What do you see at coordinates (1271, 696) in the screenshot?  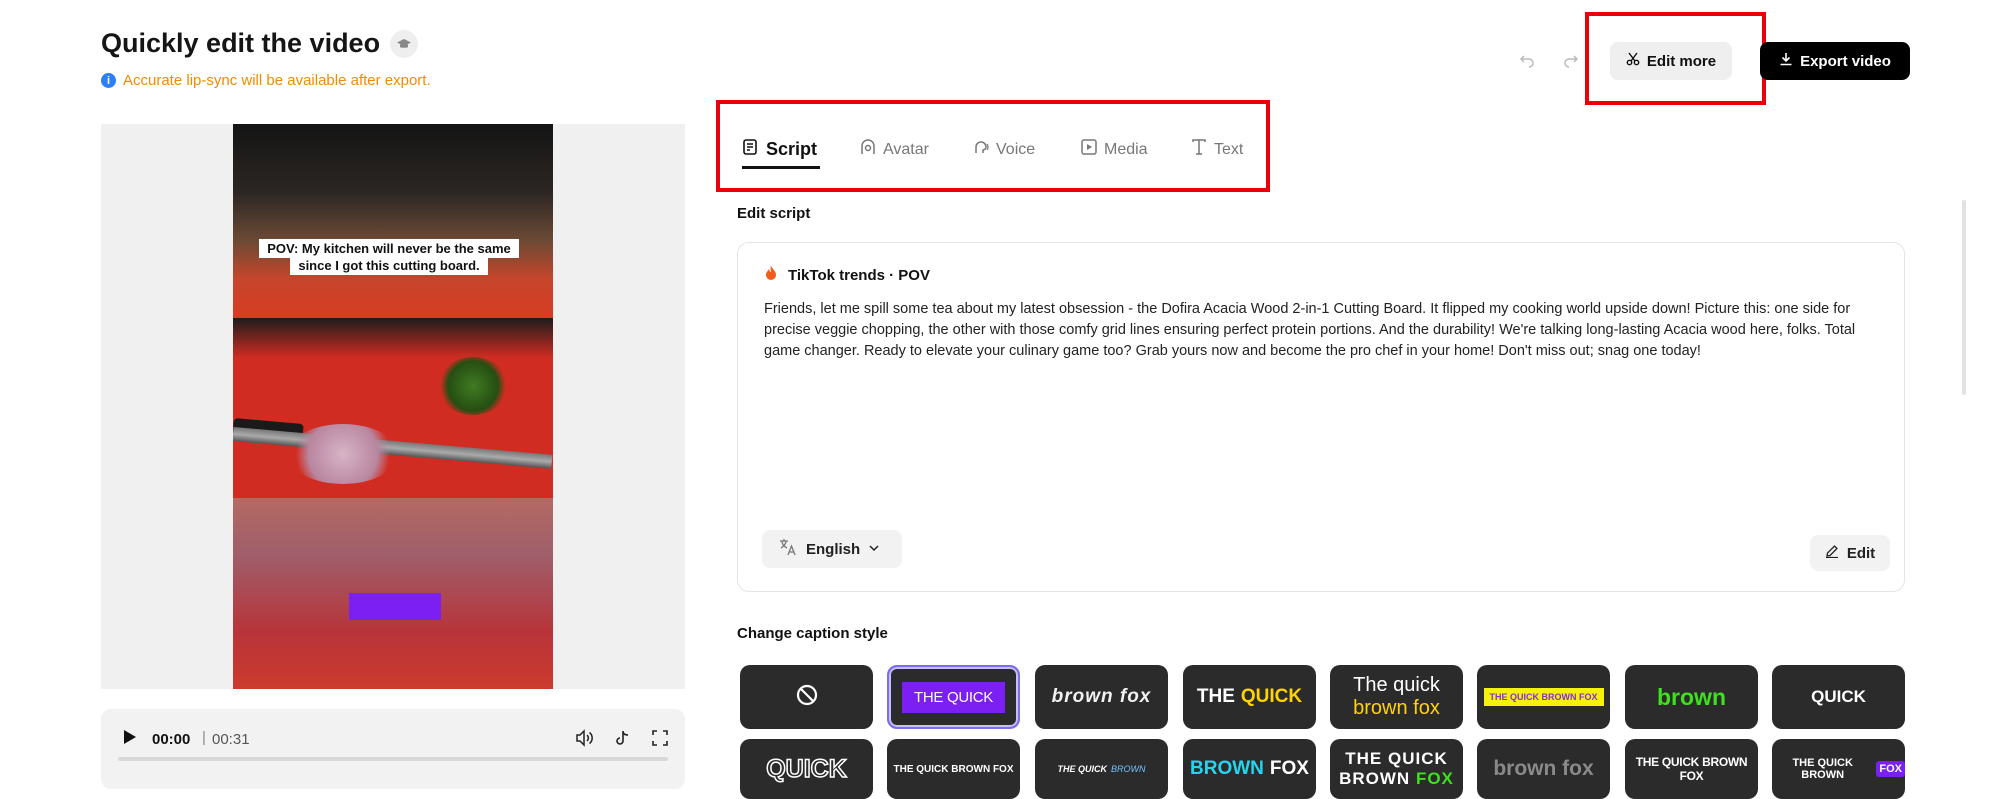 I see `caption-style-quick-yellow-text: QUICK` at bounding box center [1271, 696].